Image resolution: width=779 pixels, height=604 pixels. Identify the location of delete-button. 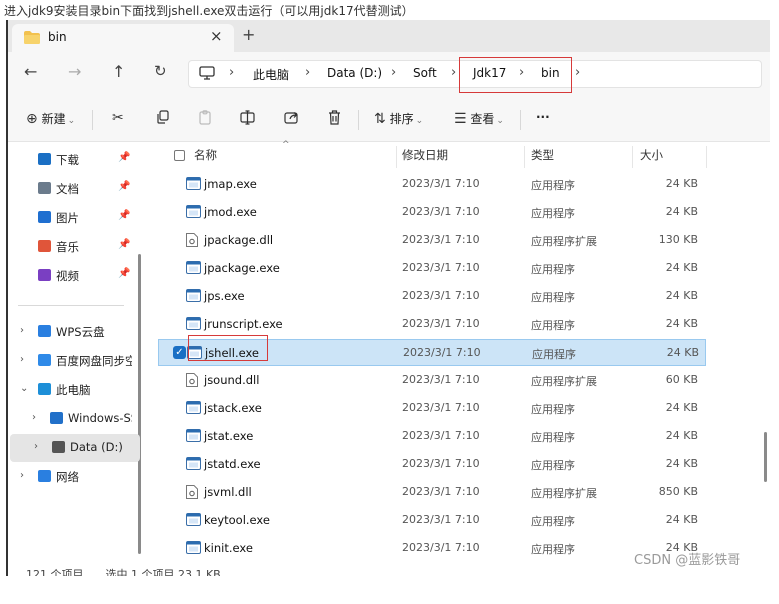
(334, 119).